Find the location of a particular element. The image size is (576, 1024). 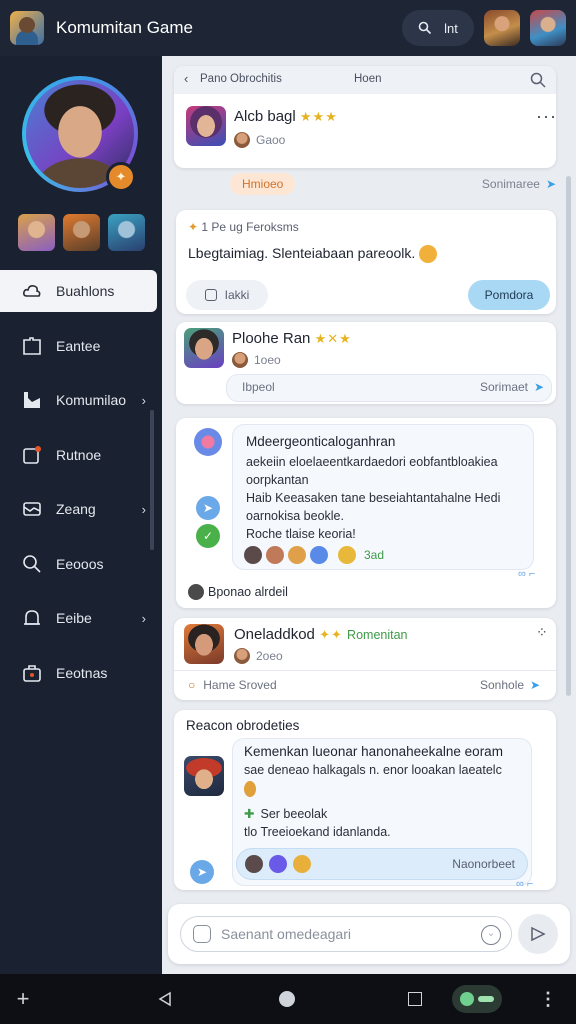

post-meta: ✦ 1 Pe ug Feroksms is located at coordinates (243, 227).